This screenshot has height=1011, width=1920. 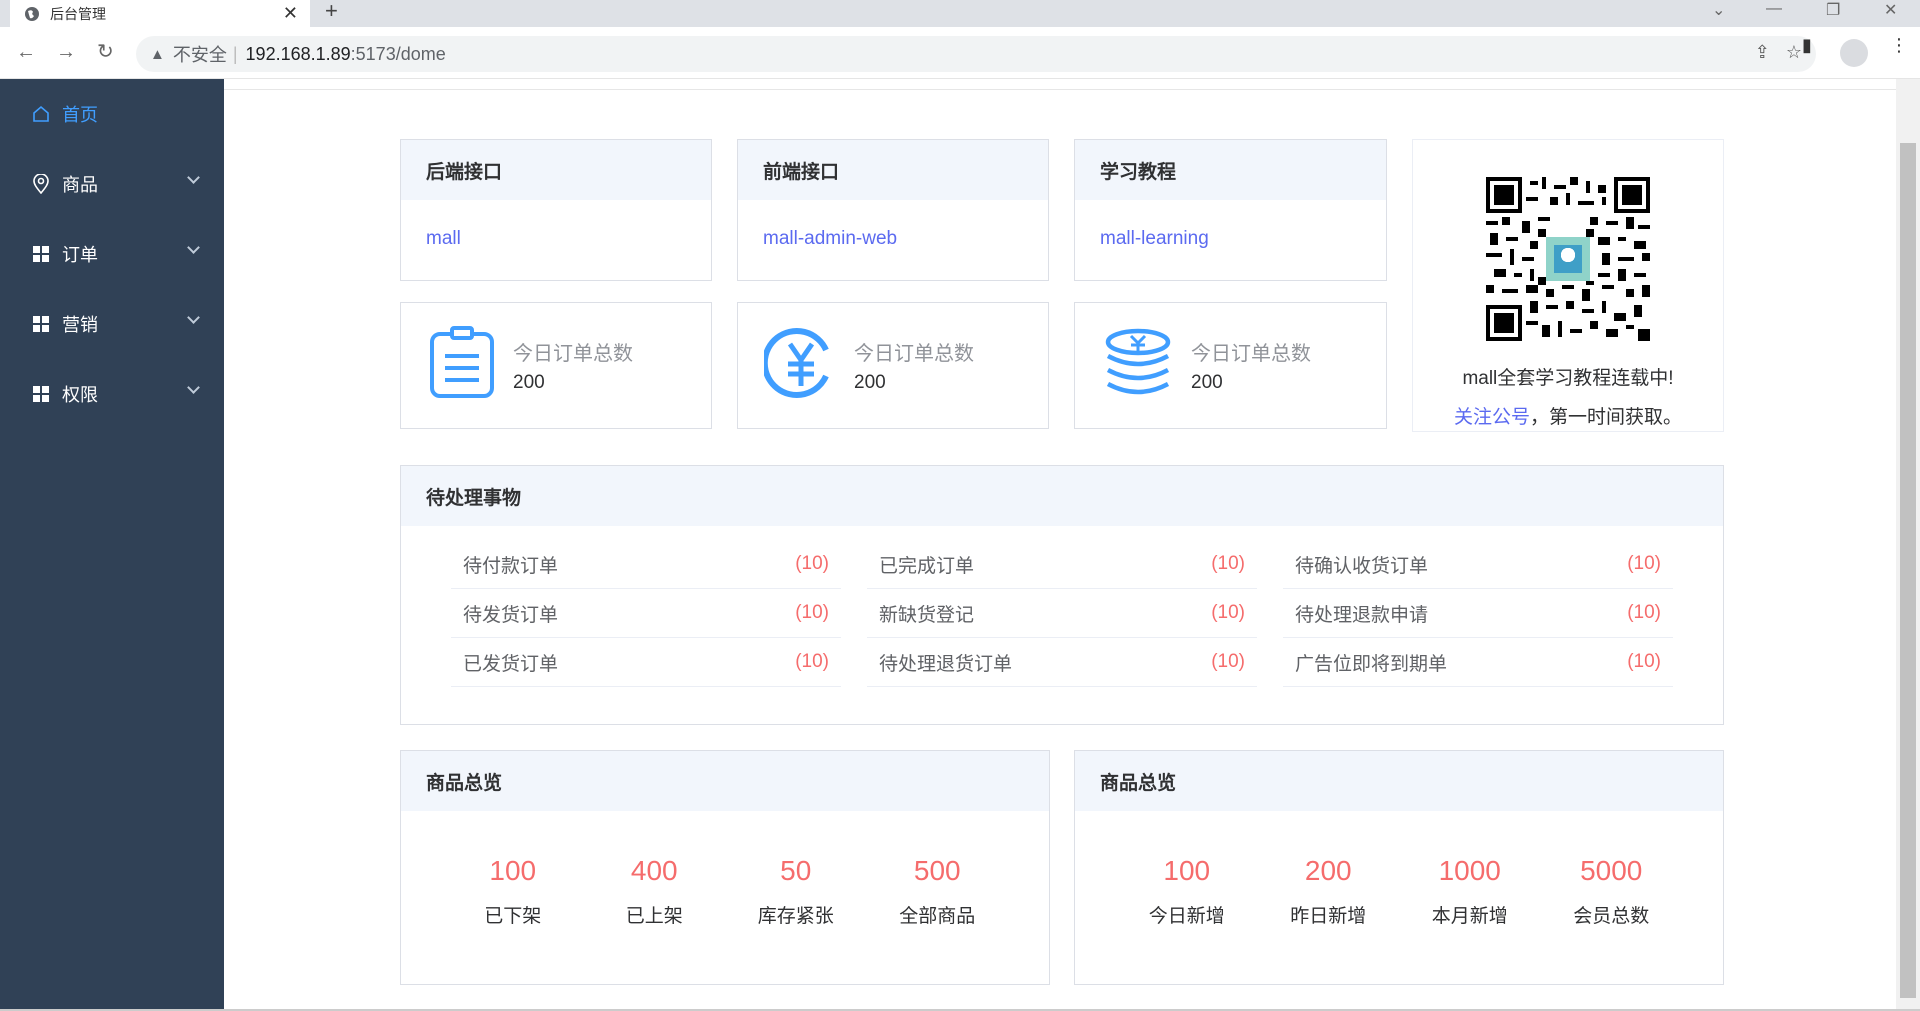 What do you see at coordinates (1899, 45) in the screenshot?
I see `menu-dots-icon: ⋮` at bounding box center [1899, 45].